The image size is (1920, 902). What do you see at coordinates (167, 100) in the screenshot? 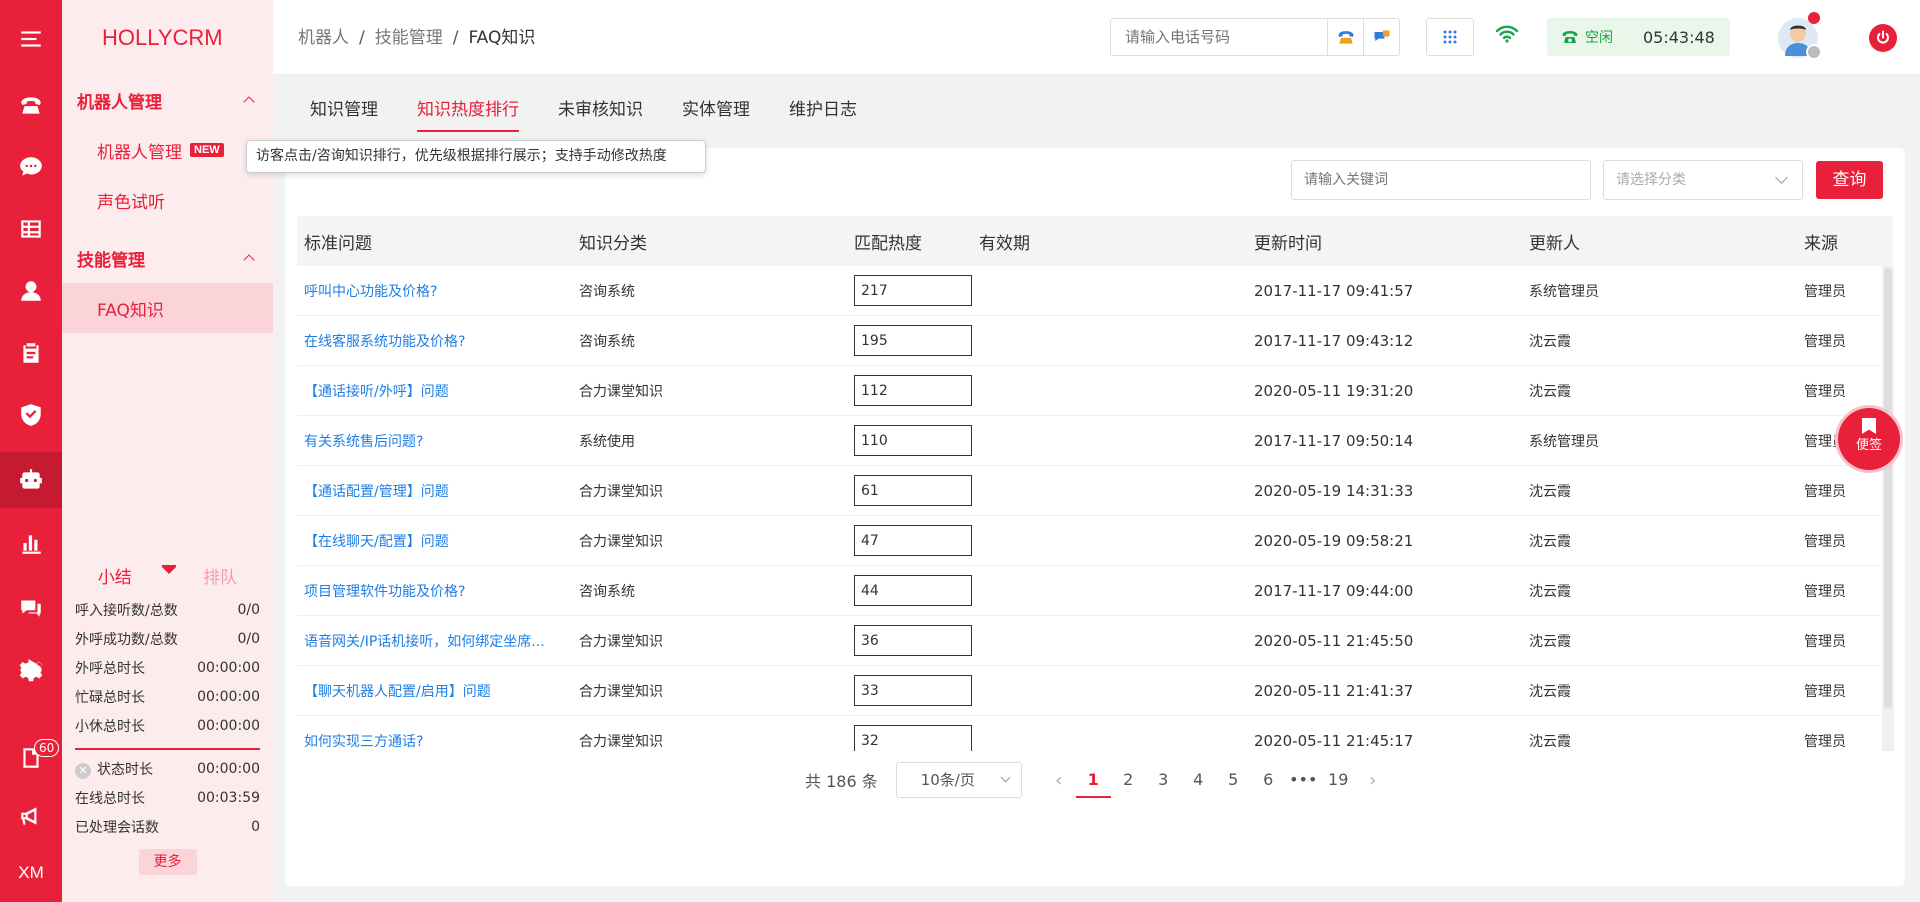
I see `sidebar-group-robot: 机器人管理` at bounding box center [167, 100].